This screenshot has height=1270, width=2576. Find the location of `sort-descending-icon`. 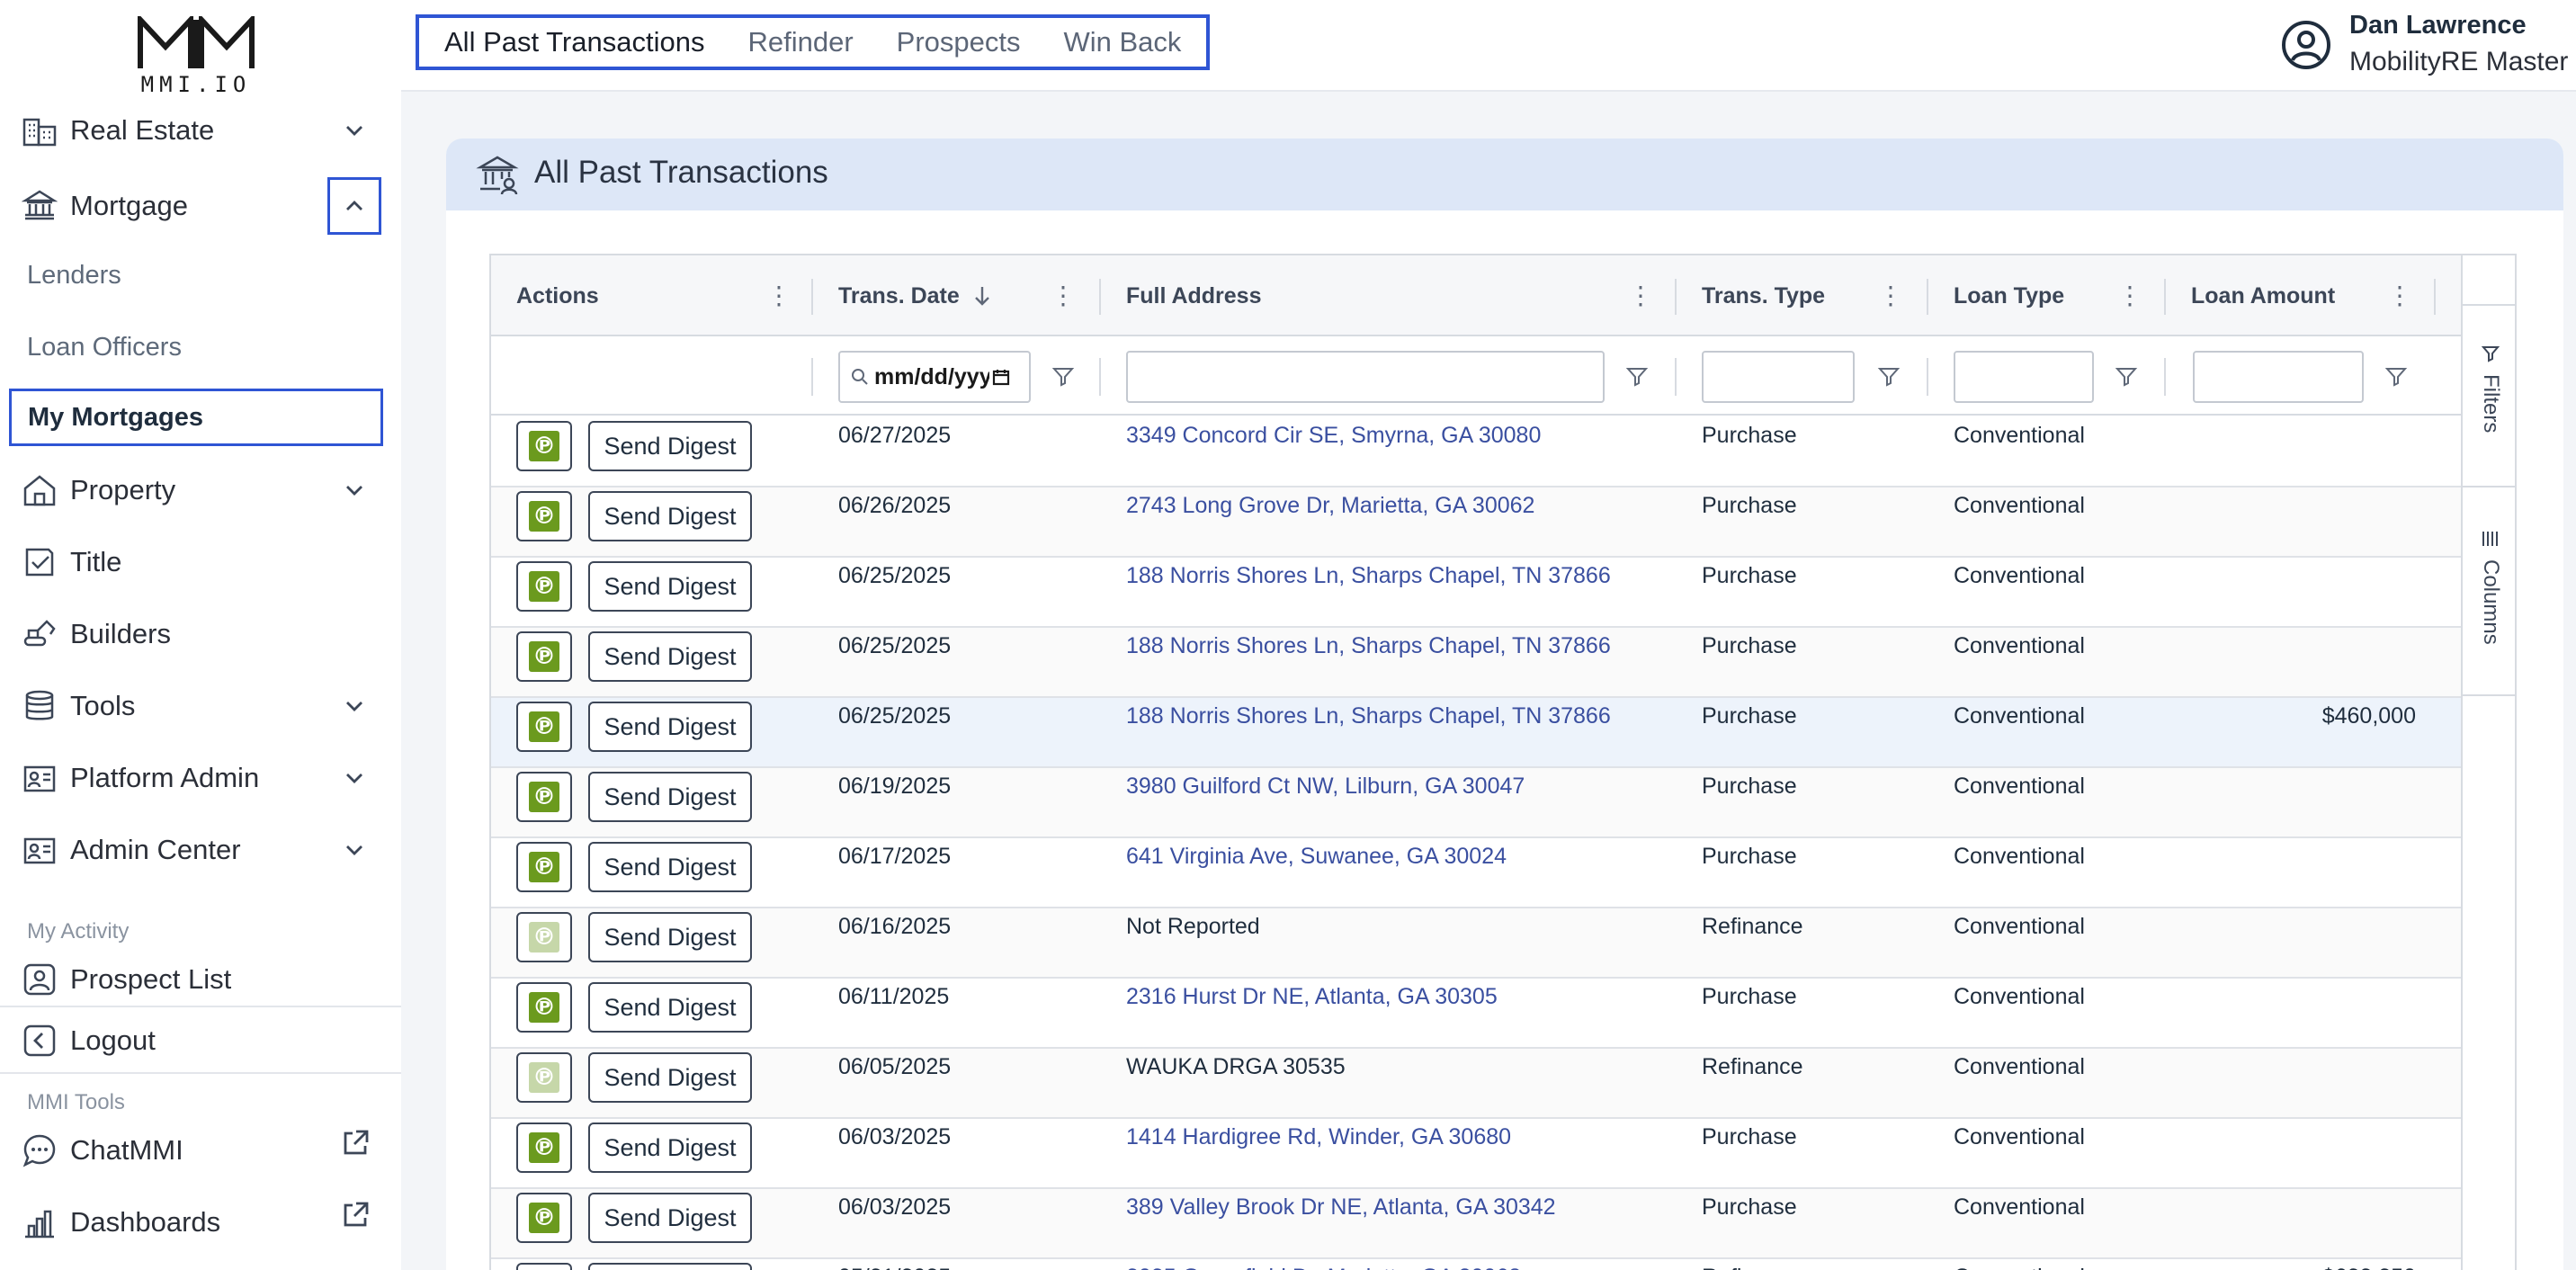

sort-descending-icon is located at coordinates (982, 296).